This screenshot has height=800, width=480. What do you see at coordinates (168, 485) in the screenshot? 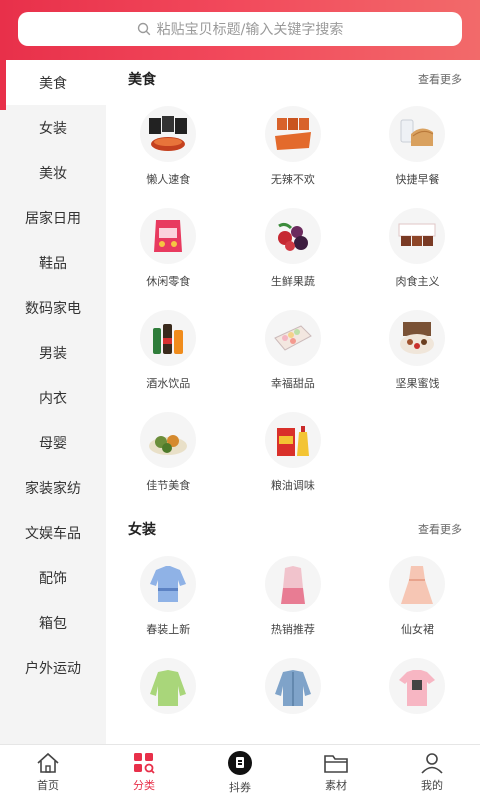
I see `item-label: 佳节美食` at bounding box center [168, 485].